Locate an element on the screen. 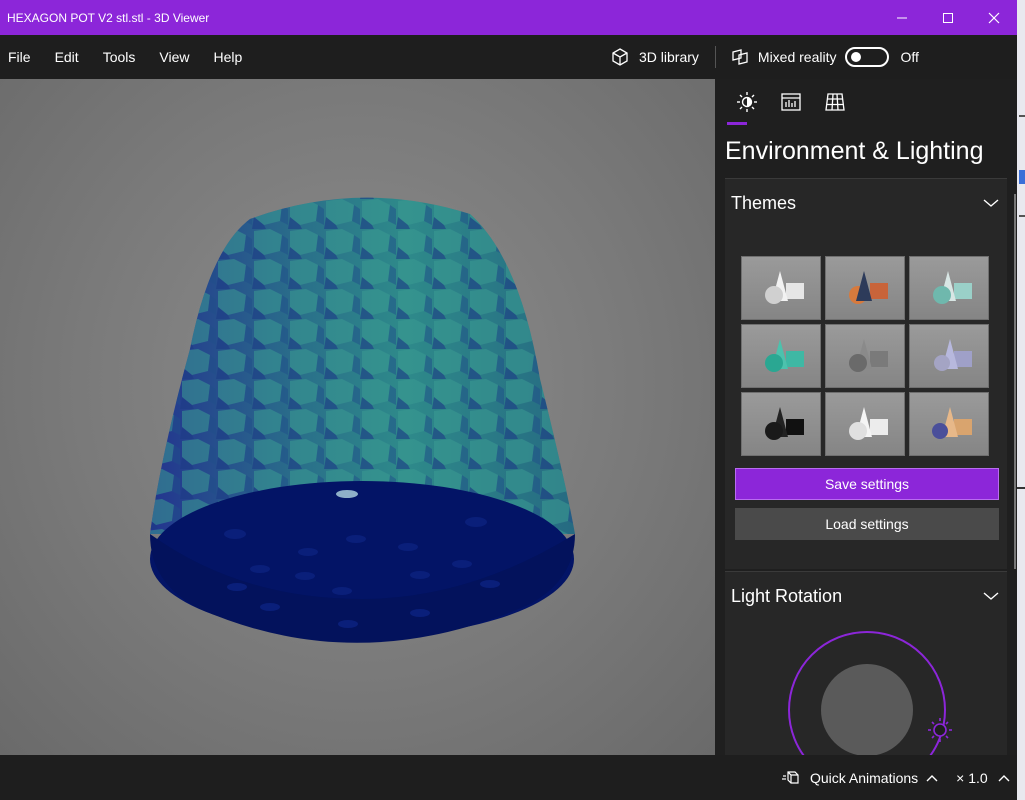 The width and height of the screenshot is (1025, 800). mixed-reality-button: Mixed reality is located at coordinates (783, 57).